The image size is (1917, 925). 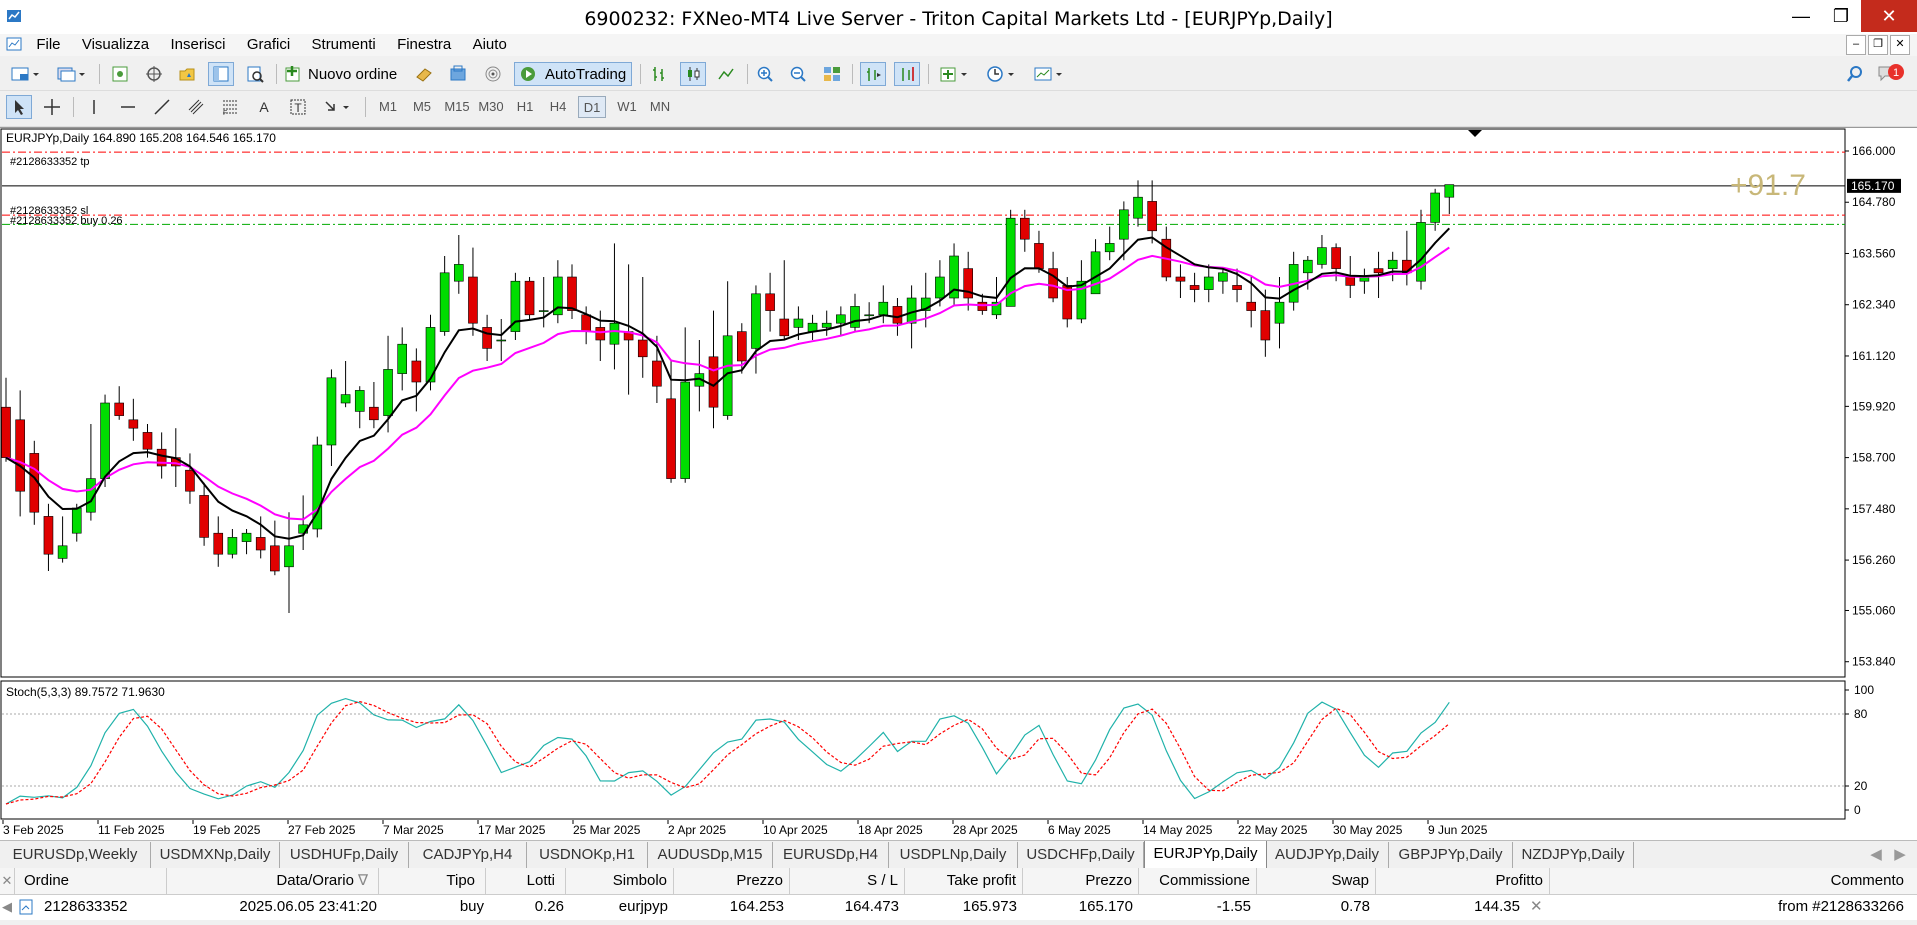 What do you see at coordinates (1539, 907) in the screenshot?
I see `close-order-icon: ✕` at bounding box center [1539, 907].